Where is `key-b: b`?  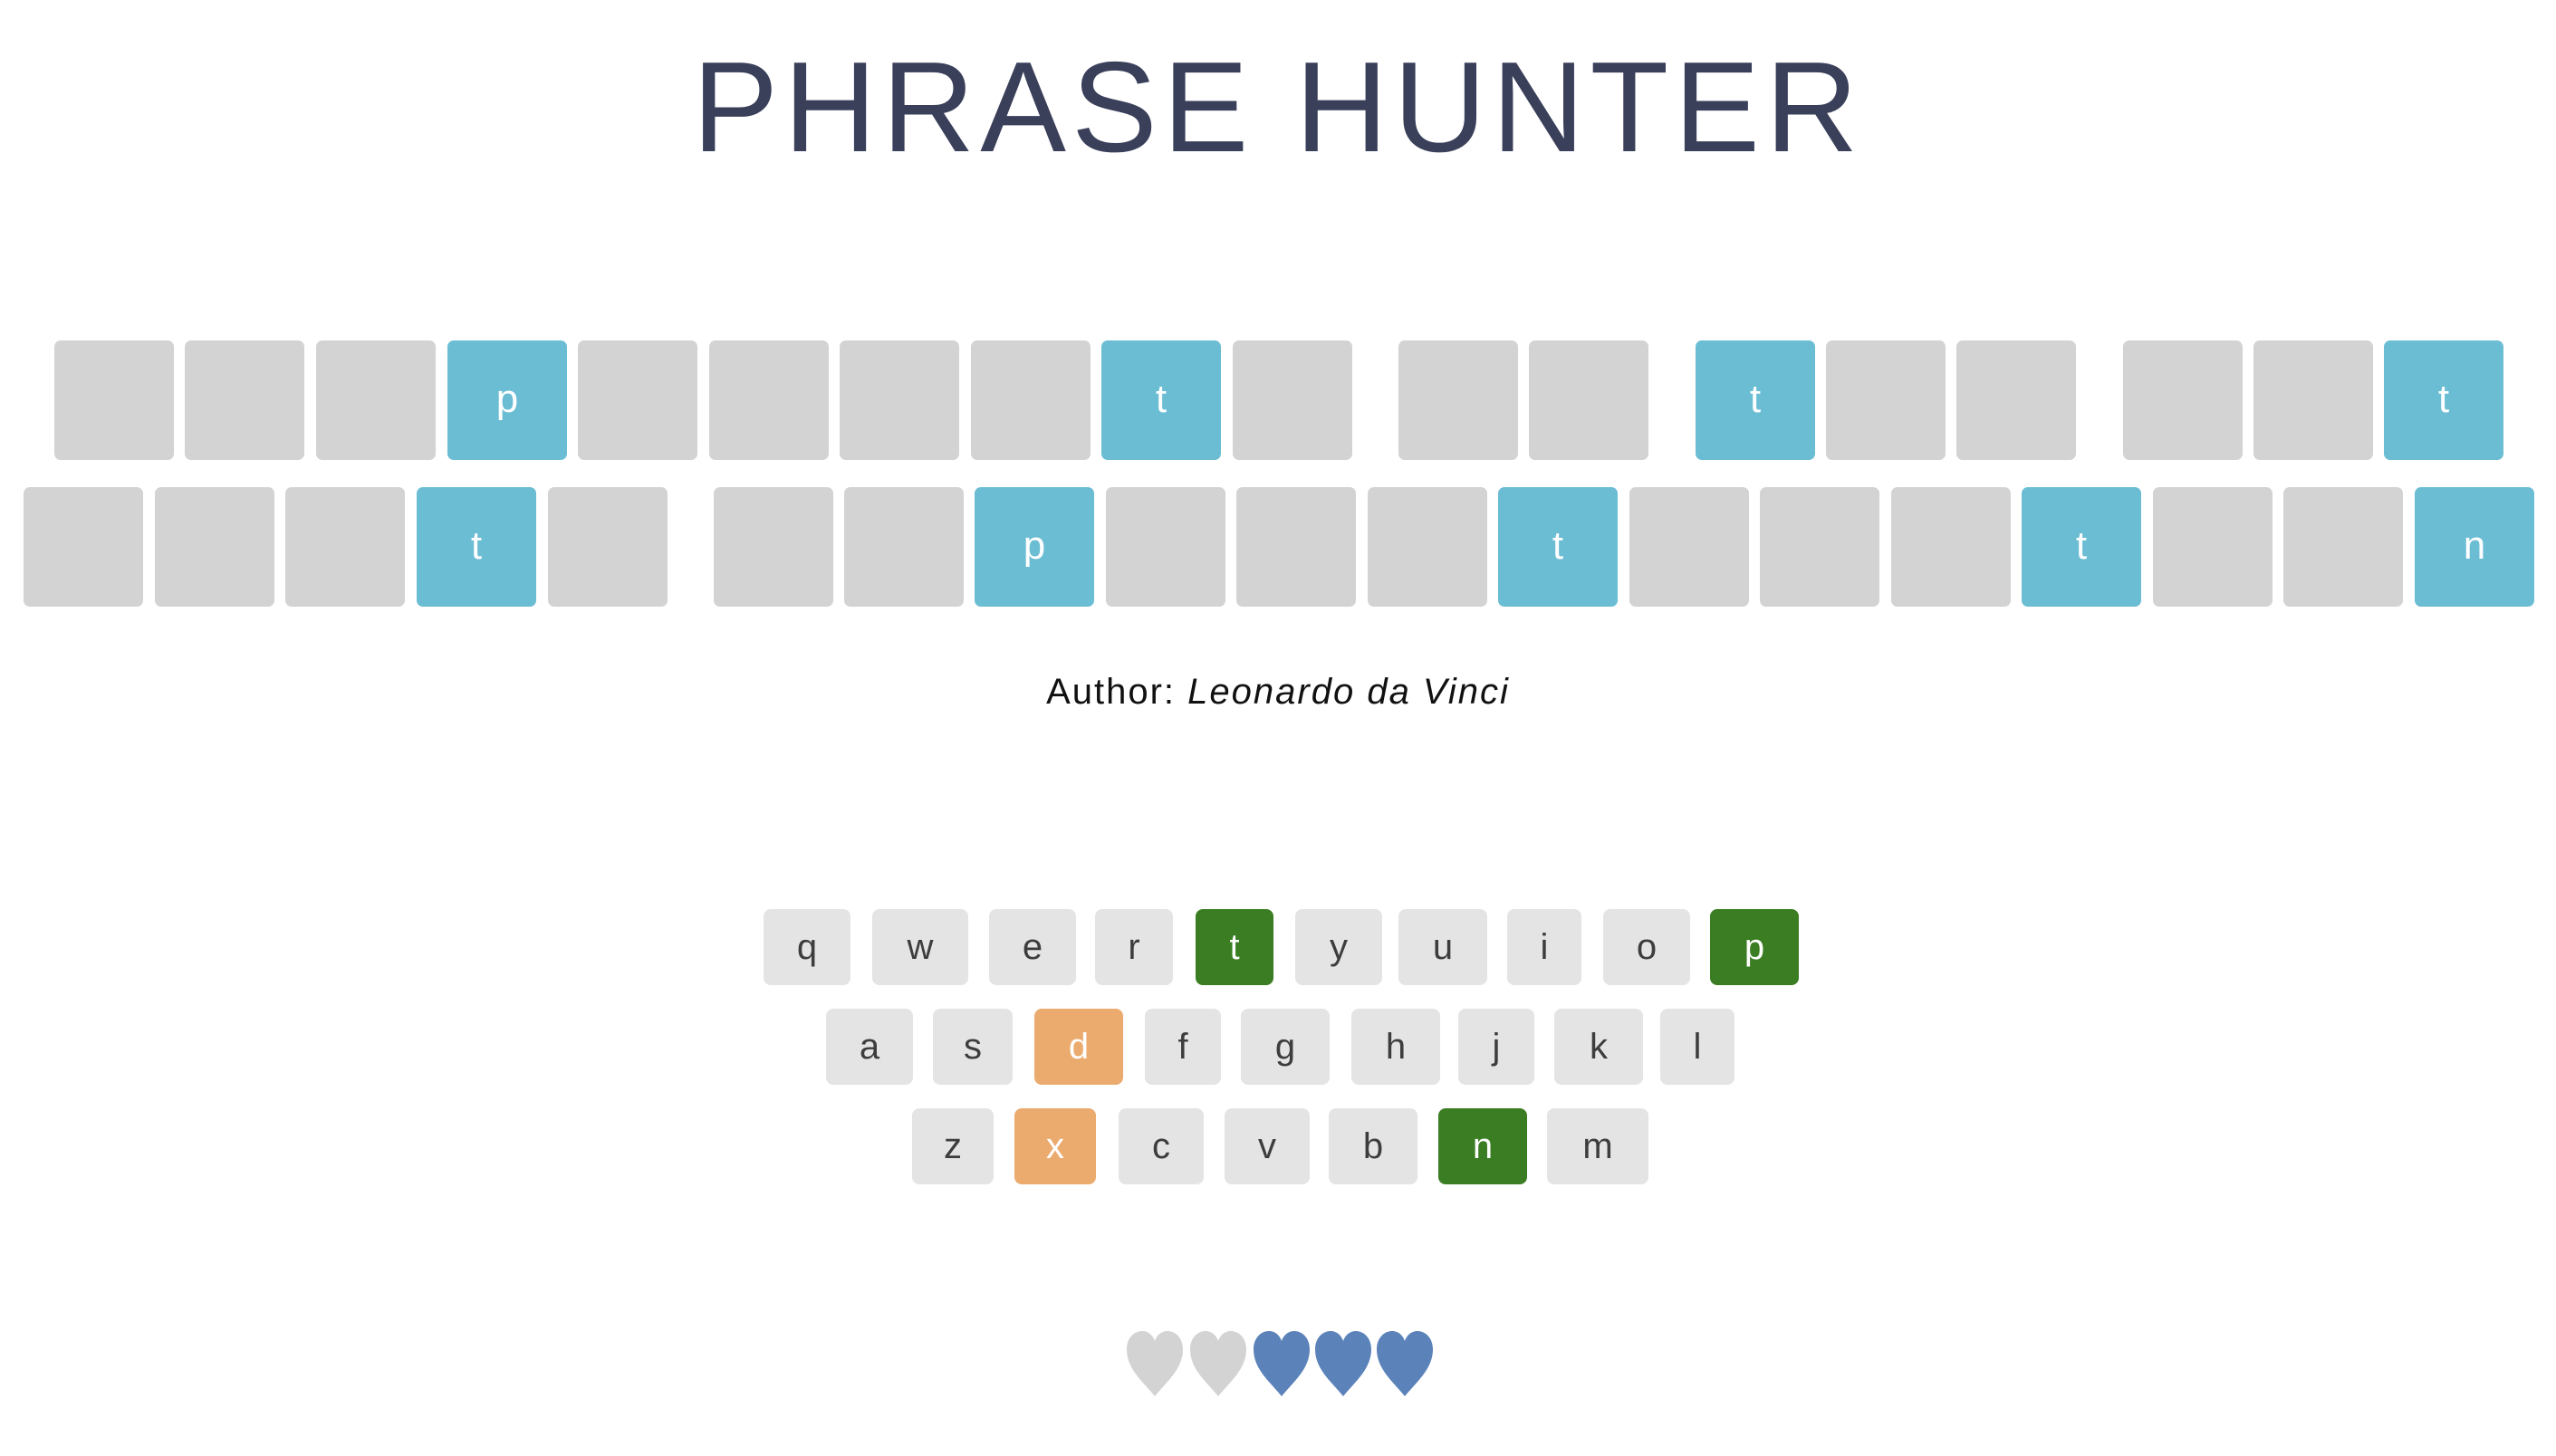
key-b: b is located at coordinates (1373, 1146).